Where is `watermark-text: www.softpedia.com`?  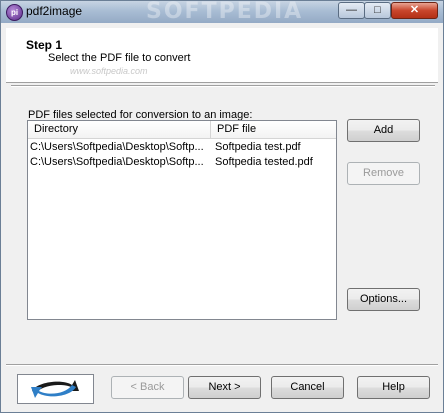 watermark-text: www.softpedia.com is located at coordinates (109, 71).